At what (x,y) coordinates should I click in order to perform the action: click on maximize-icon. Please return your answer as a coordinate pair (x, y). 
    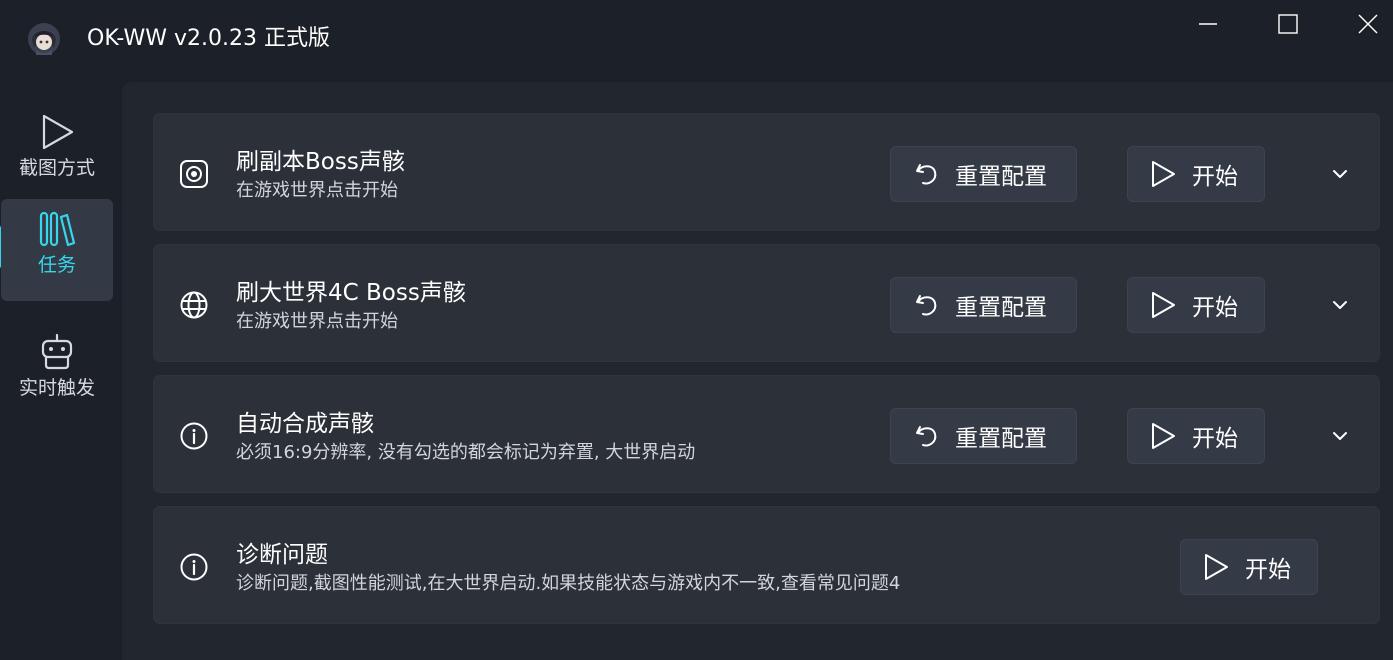
    Looking at the image, I should click on (1288, 24).